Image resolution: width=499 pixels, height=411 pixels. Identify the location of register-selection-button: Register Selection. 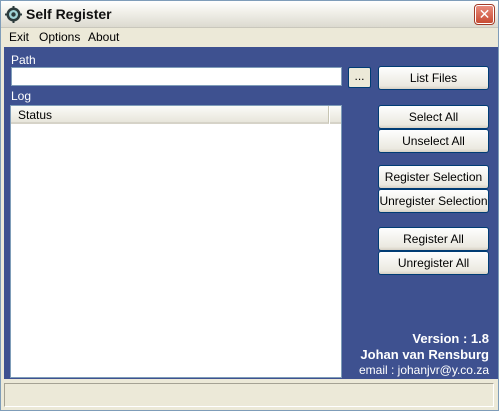
(433, 177).